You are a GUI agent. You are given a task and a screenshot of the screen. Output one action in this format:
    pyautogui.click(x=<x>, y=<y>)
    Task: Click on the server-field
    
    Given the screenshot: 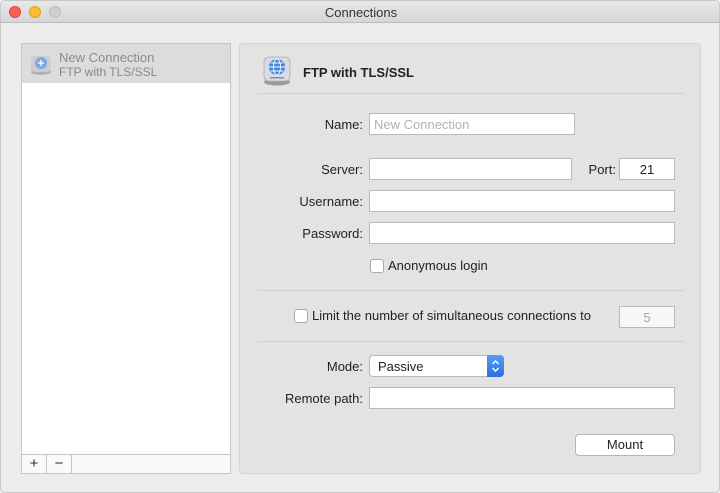 What is the action you would take?
    pyautogui.click(x=470, y=169)
    